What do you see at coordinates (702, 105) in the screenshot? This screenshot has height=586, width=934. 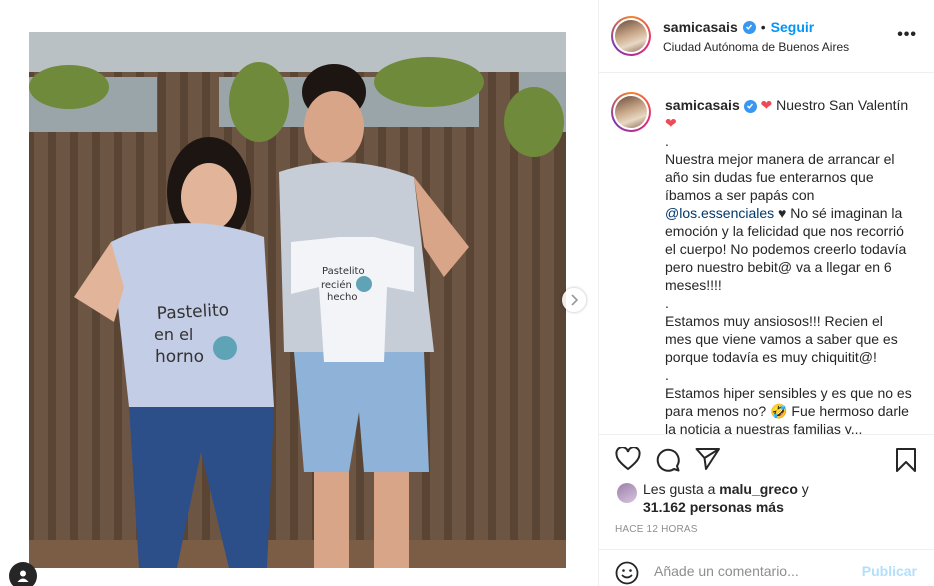 I see `caption-username: samicasais` at bounding box center [702, 105].